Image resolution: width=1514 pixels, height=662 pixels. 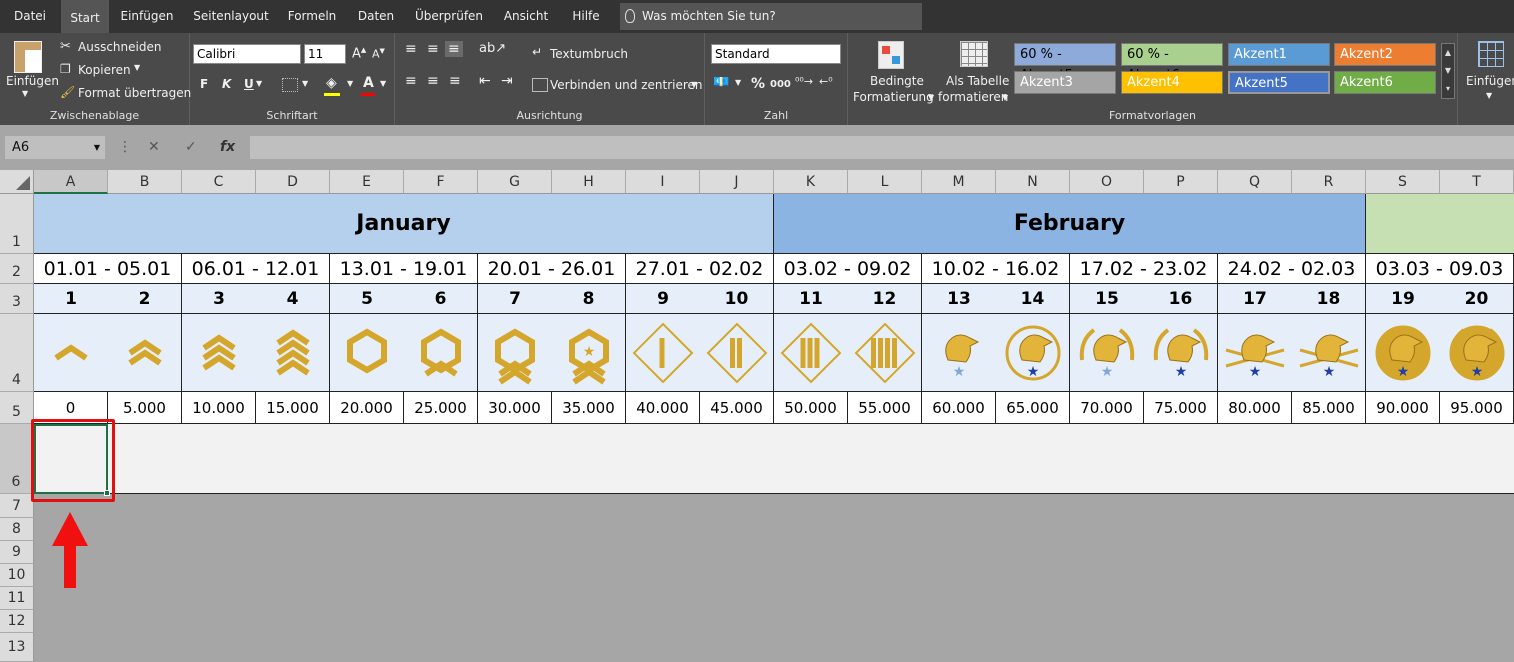 What do you see at coordinates (758, 84) in the screenshot?
I see `percent-button: %` at bounding box center [758, 84].